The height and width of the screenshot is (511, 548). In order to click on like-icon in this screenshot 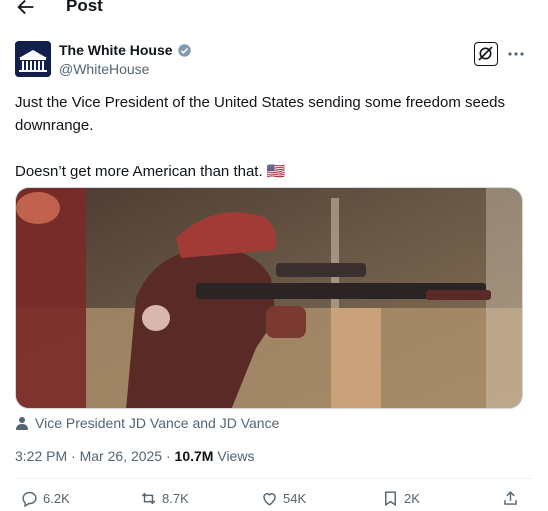, I will do `click(269, 499)`.